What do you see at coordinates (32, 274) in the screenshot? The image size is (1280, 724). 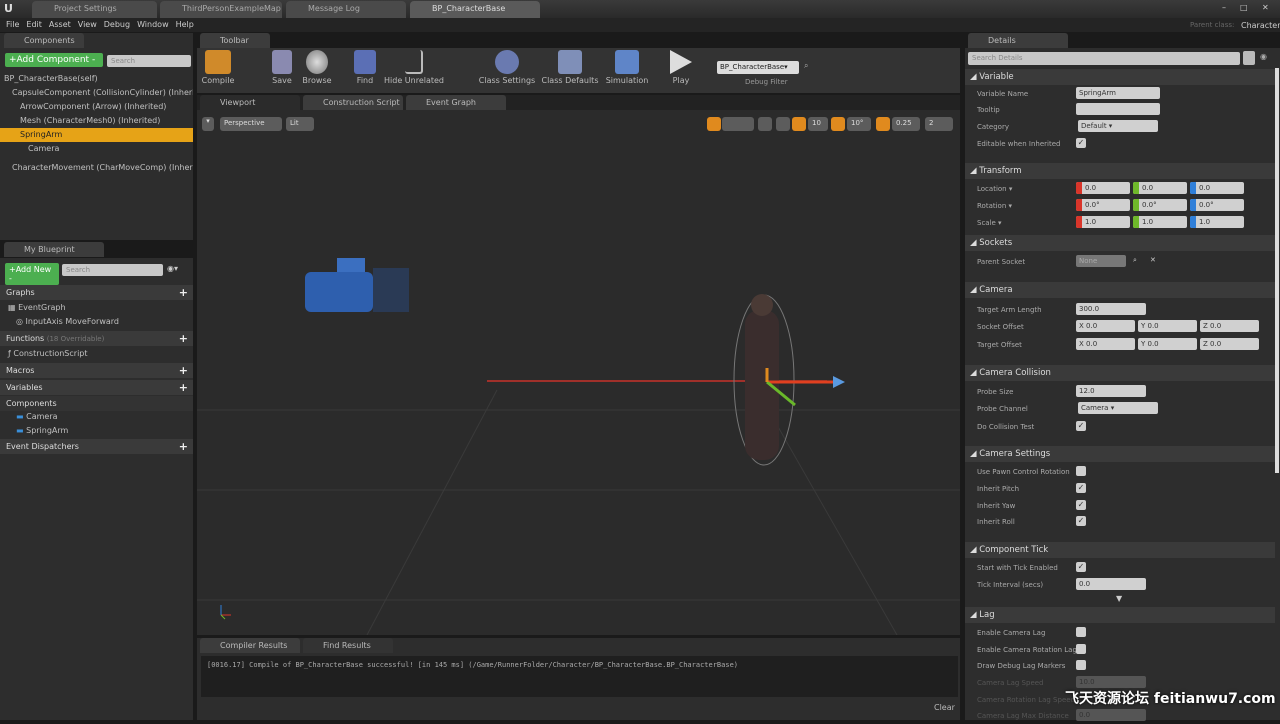 I see `add-new-button: +Add New -` at bounding box center [32, 274].